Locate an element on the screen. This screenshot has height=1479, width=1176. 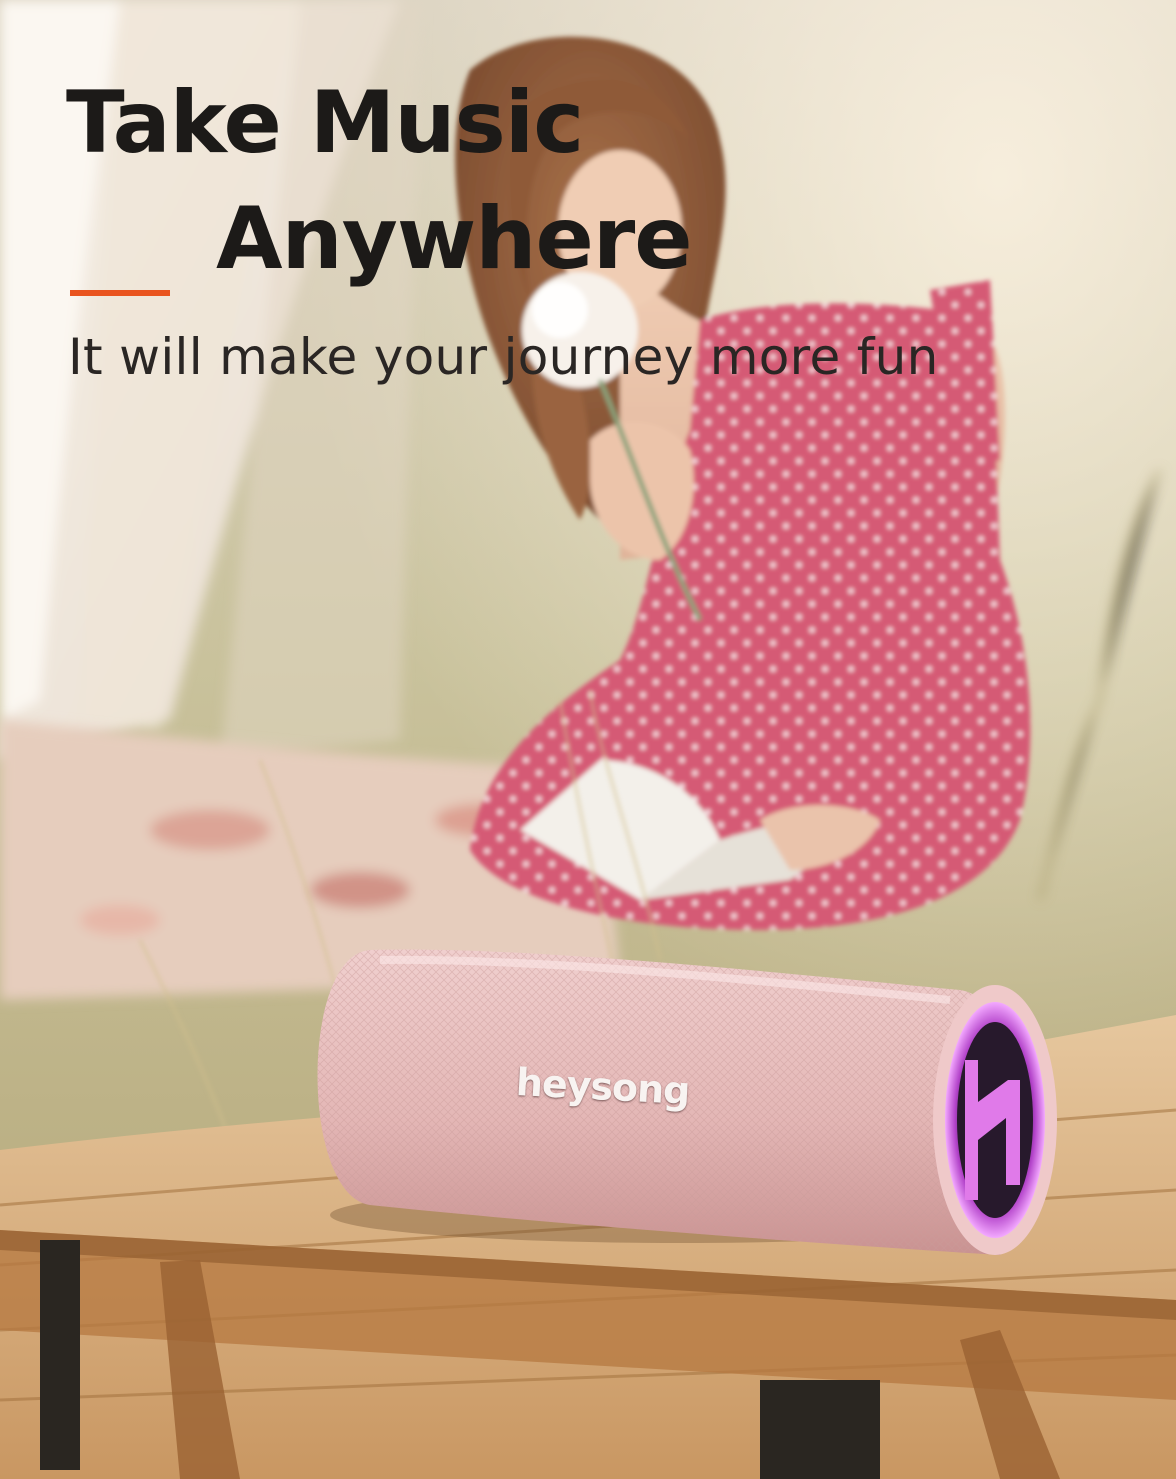
accent-underline is located at coordinates (120, 293).